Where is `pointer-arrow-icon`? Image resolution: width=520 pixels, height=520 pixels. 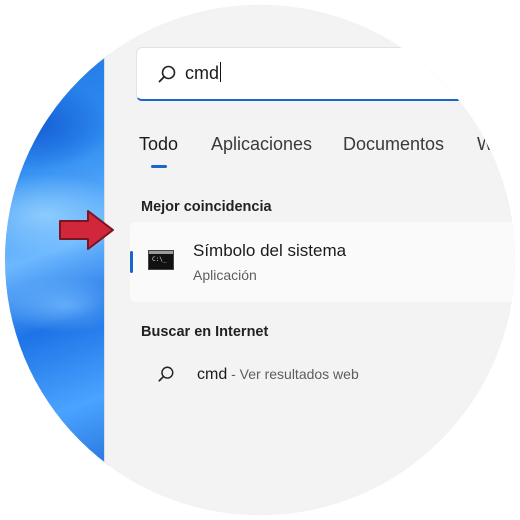 pointer-arrow-icon is located at coordinates (86, 230).